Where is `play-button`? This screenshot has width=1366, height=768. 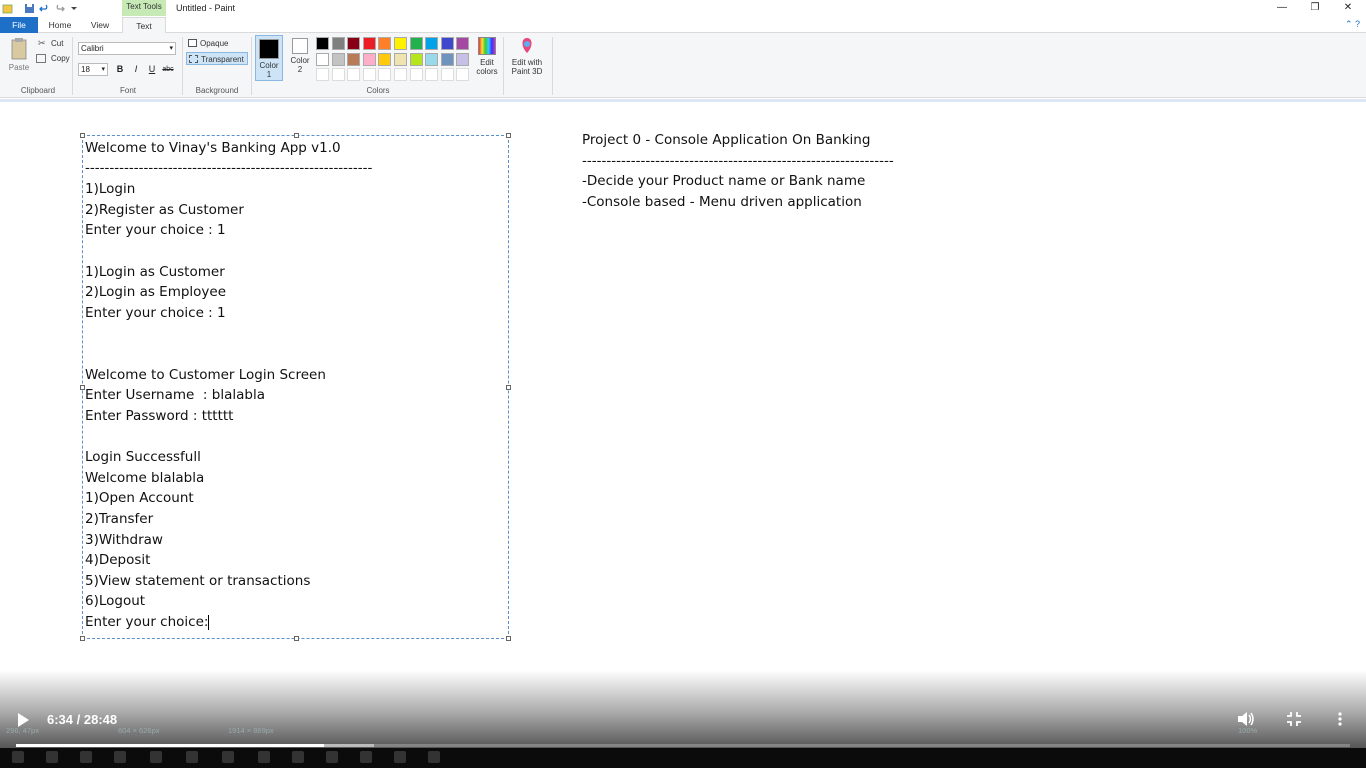
play-button is located at coordinates (24, 720).